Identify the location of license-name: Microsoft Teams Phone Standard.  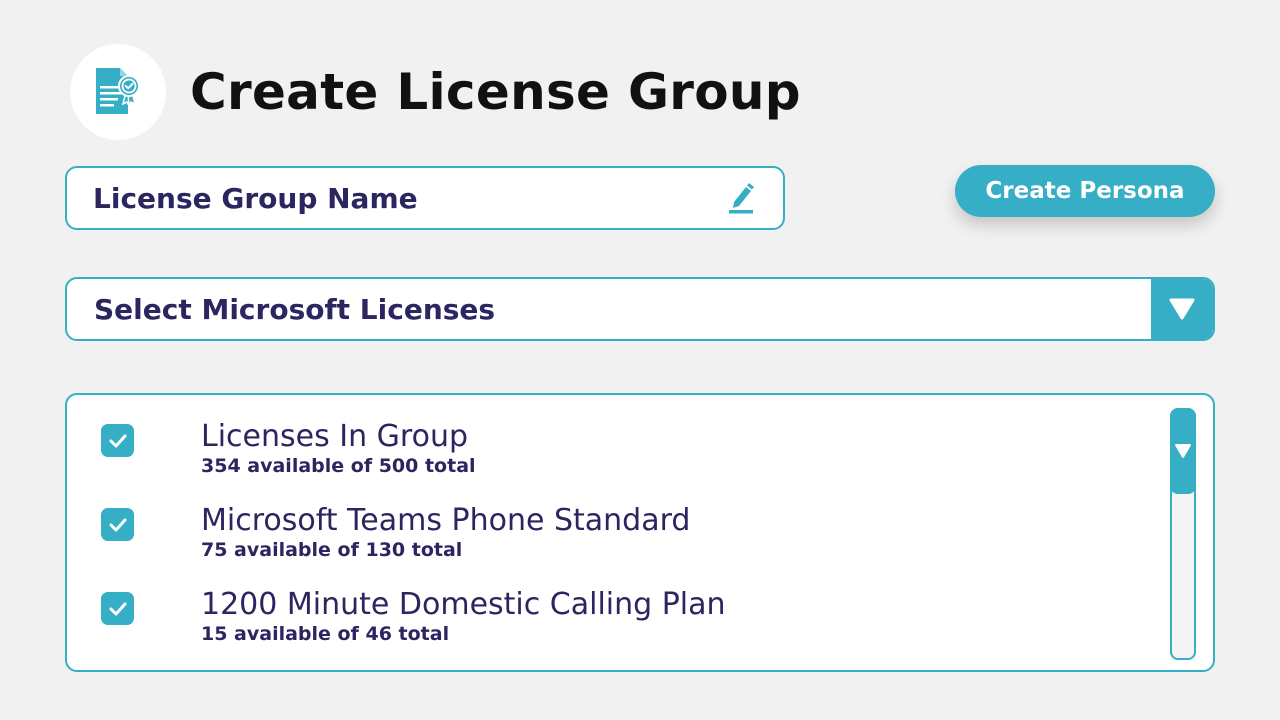
(446, 520).